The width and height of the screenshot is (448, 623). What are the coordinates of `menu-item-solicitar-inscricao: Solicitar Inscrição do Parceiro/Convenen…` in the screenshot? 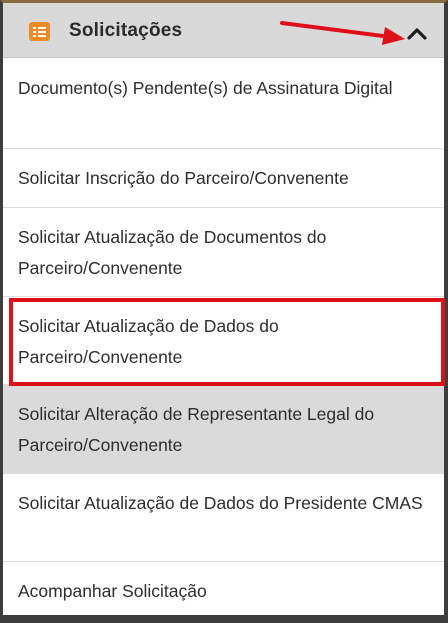 It's located at (223, 178).